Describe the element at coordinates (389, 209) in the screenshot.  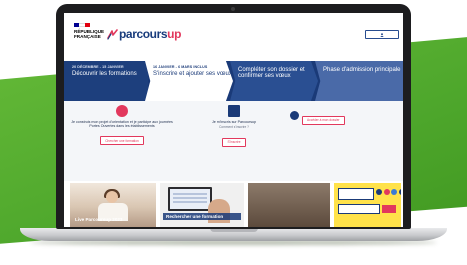
I see `info-tag` at that location.